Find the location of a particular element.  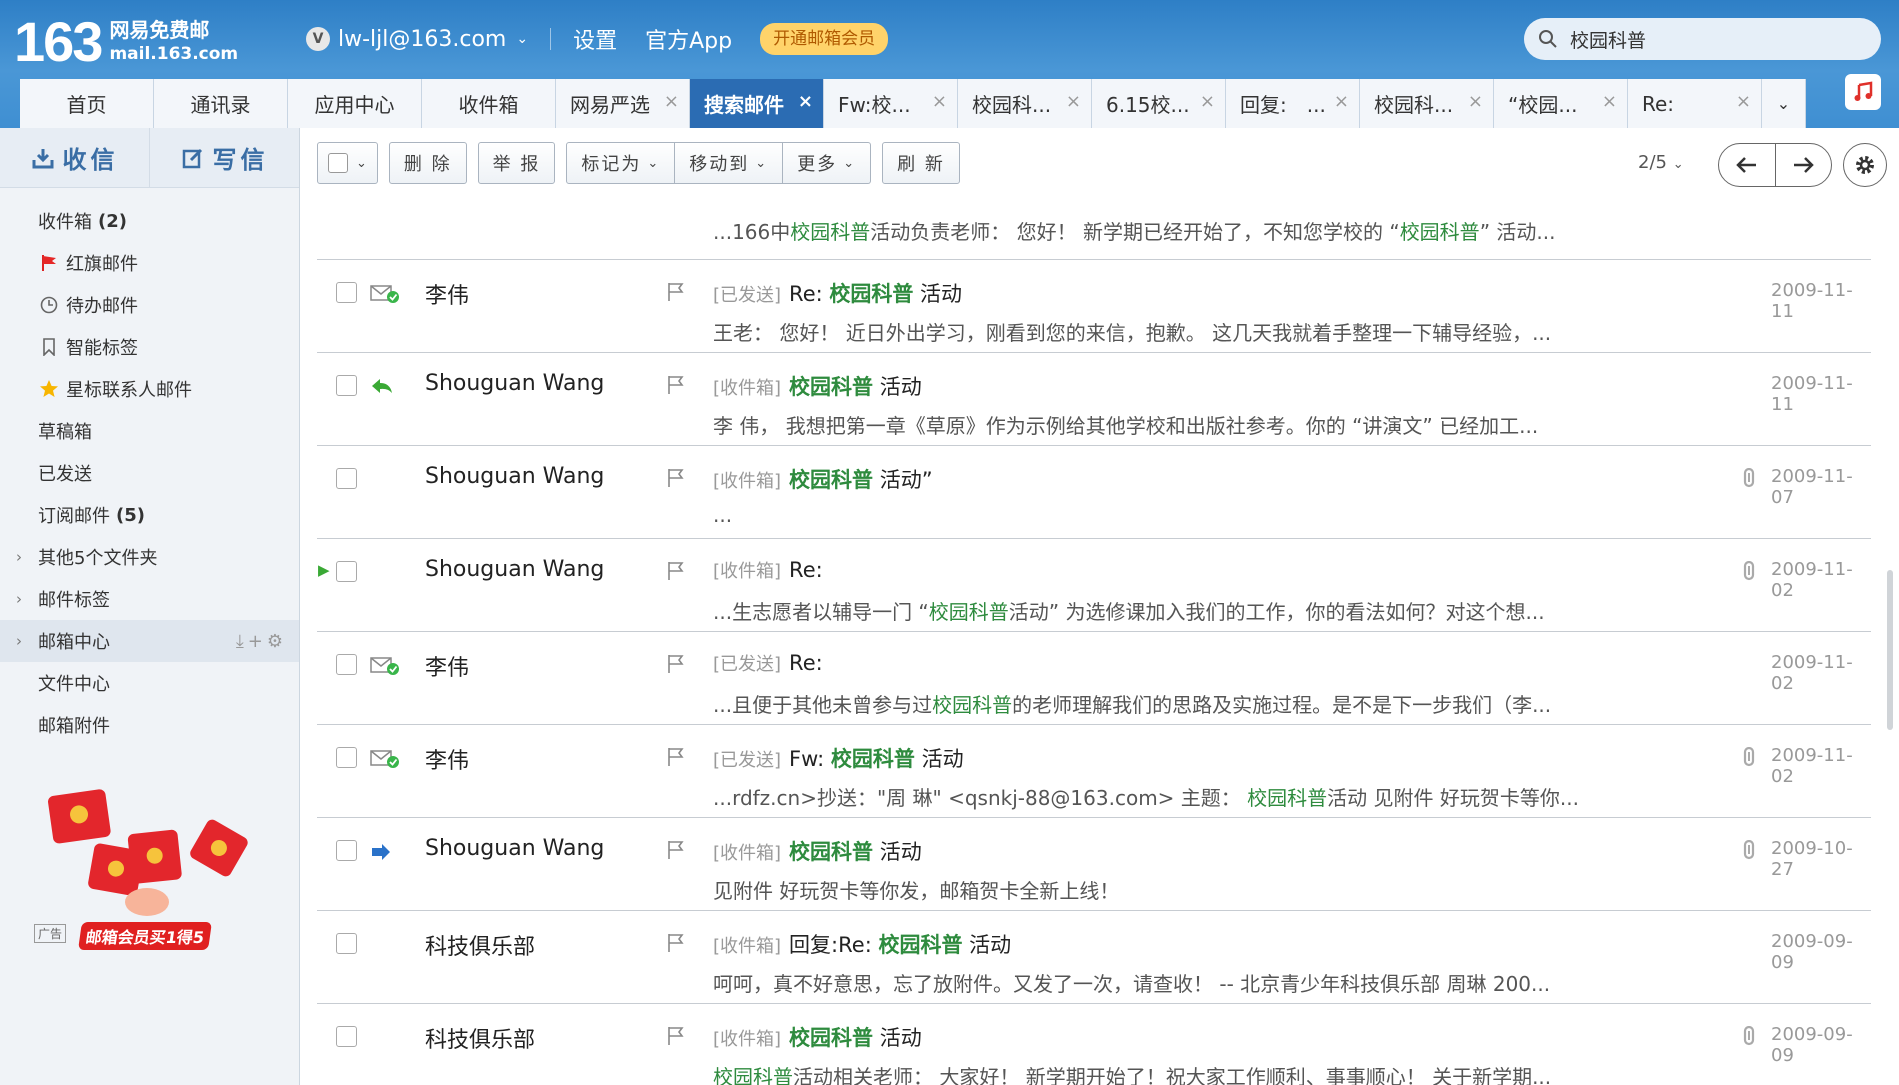

expand-arrow-icon: ▶ is located at coordinates (324, 570).